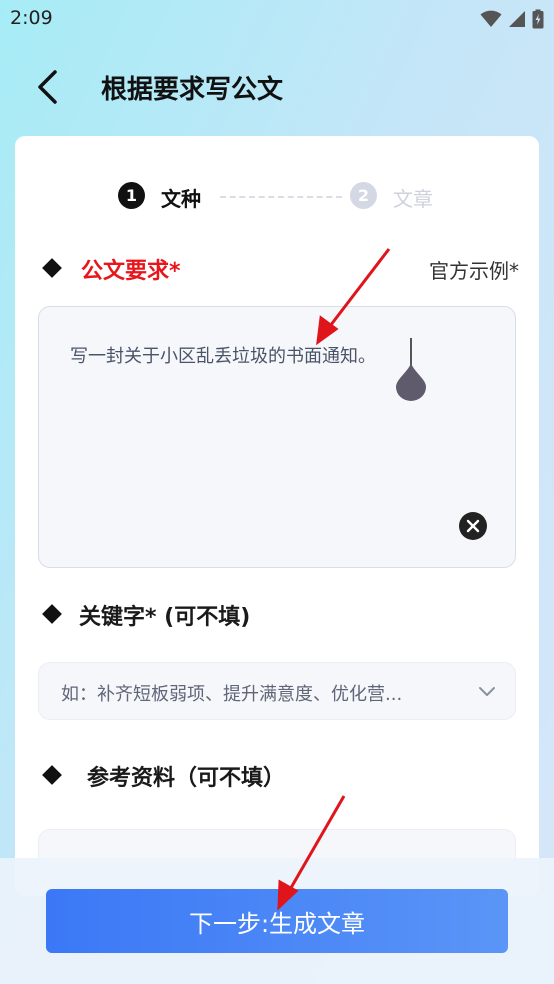 The image size is (554, 984). Describe the element at coordinates (517, 19) in the screenshot. I see `cellular-signal-icon` at that location.